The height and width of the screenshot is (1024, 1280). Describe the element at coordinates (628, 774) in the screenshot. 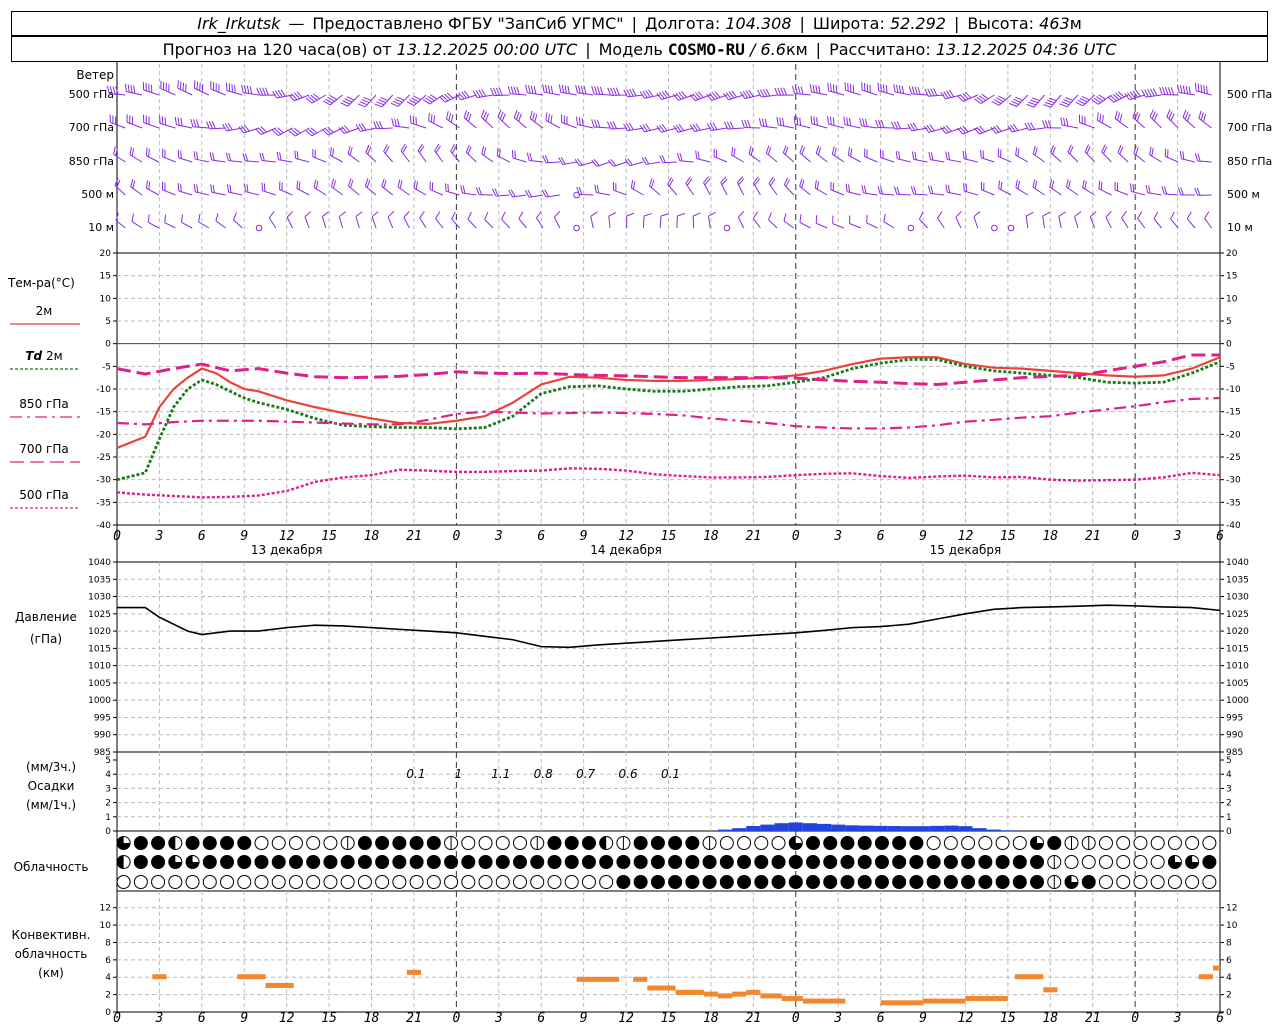

I see `precip-amount-label: 0.6` at that location.